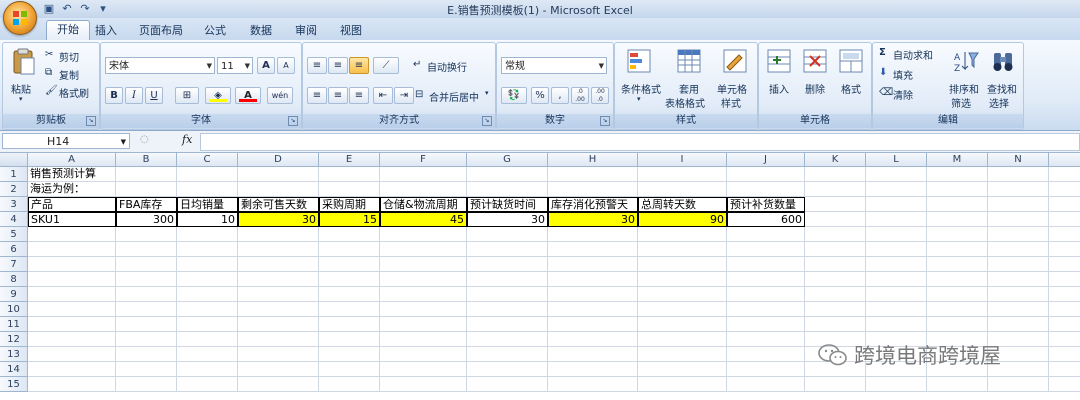  Describe the element at coordinates (896, 219) in the screenshot. I see `cell-l4` at that location.